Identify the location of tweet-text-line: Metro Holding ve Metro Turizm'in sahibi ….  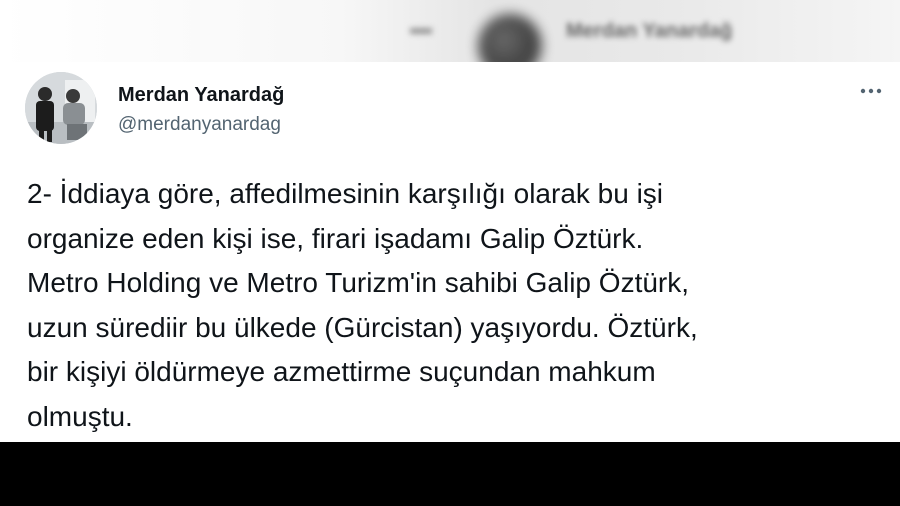
(358, 283).